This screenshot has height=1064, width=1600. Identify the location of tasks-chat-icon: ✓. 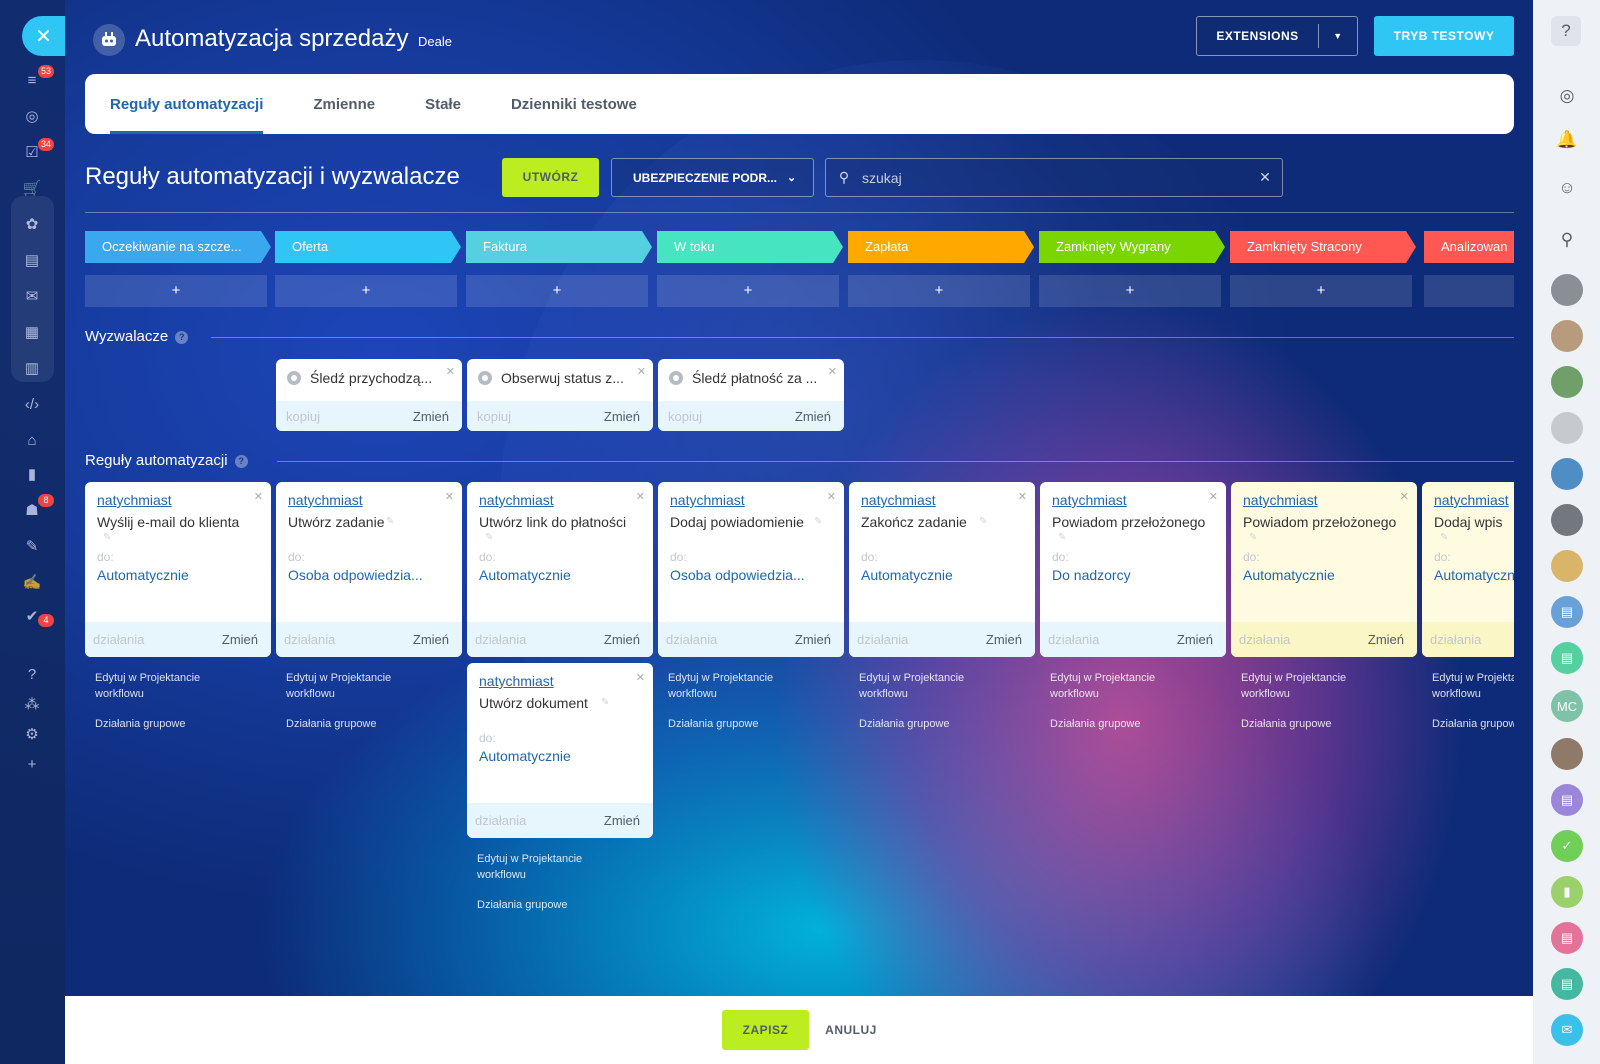
(1567, 846).